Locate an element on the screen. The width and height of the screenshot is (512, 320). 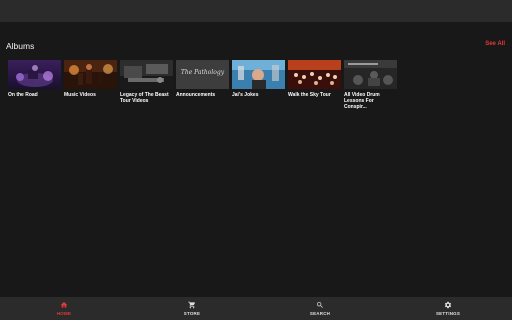
album-card: The Pathology Announcements is located at coordinates (202, 79).